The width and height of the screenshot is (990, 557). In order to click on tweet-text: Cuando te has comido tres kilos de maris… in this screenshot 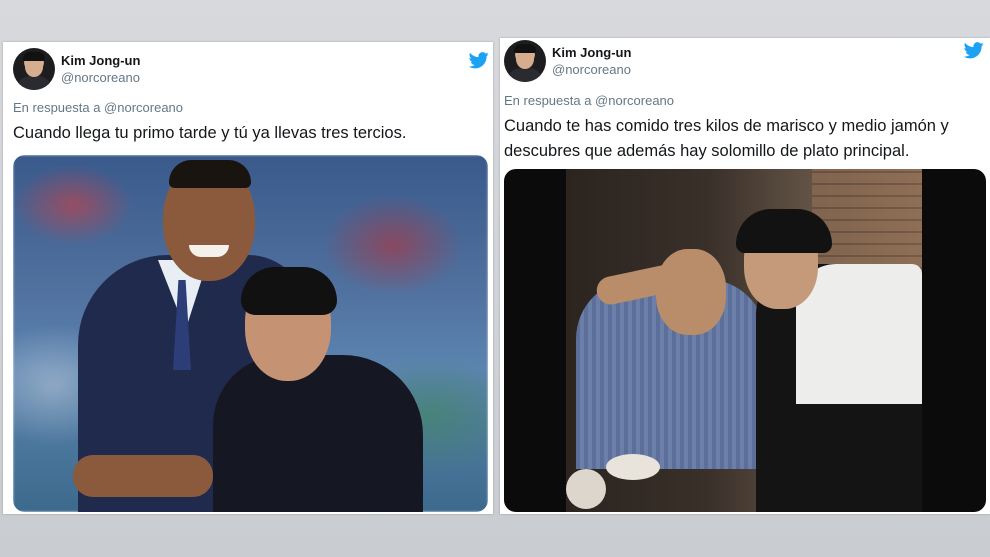, I will do `click(726, 138)`.